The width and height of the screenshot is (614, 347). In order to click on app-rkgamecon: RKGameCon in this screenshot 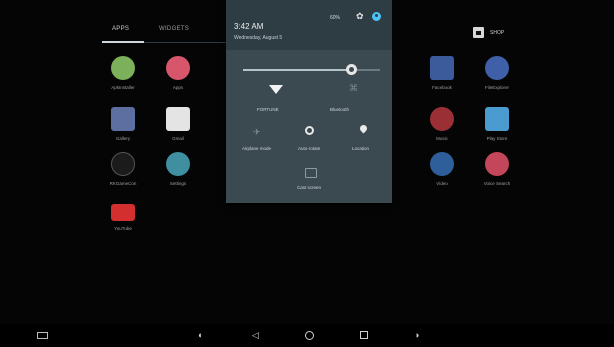, I will do `click(123, 169)`.